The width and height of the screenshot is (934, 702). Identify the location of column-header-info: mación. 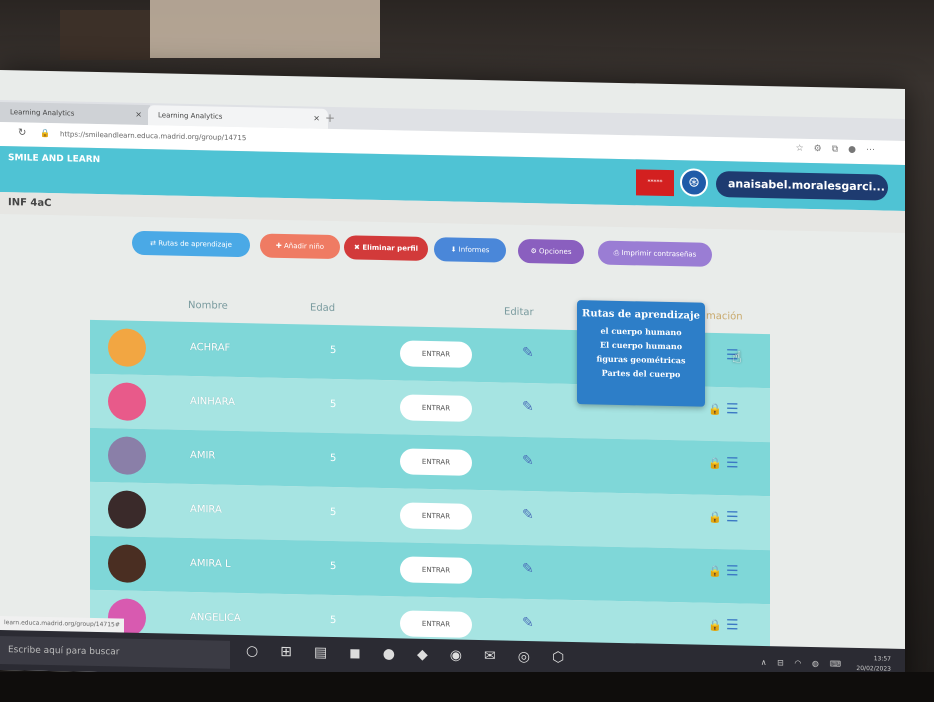
(724, 316).